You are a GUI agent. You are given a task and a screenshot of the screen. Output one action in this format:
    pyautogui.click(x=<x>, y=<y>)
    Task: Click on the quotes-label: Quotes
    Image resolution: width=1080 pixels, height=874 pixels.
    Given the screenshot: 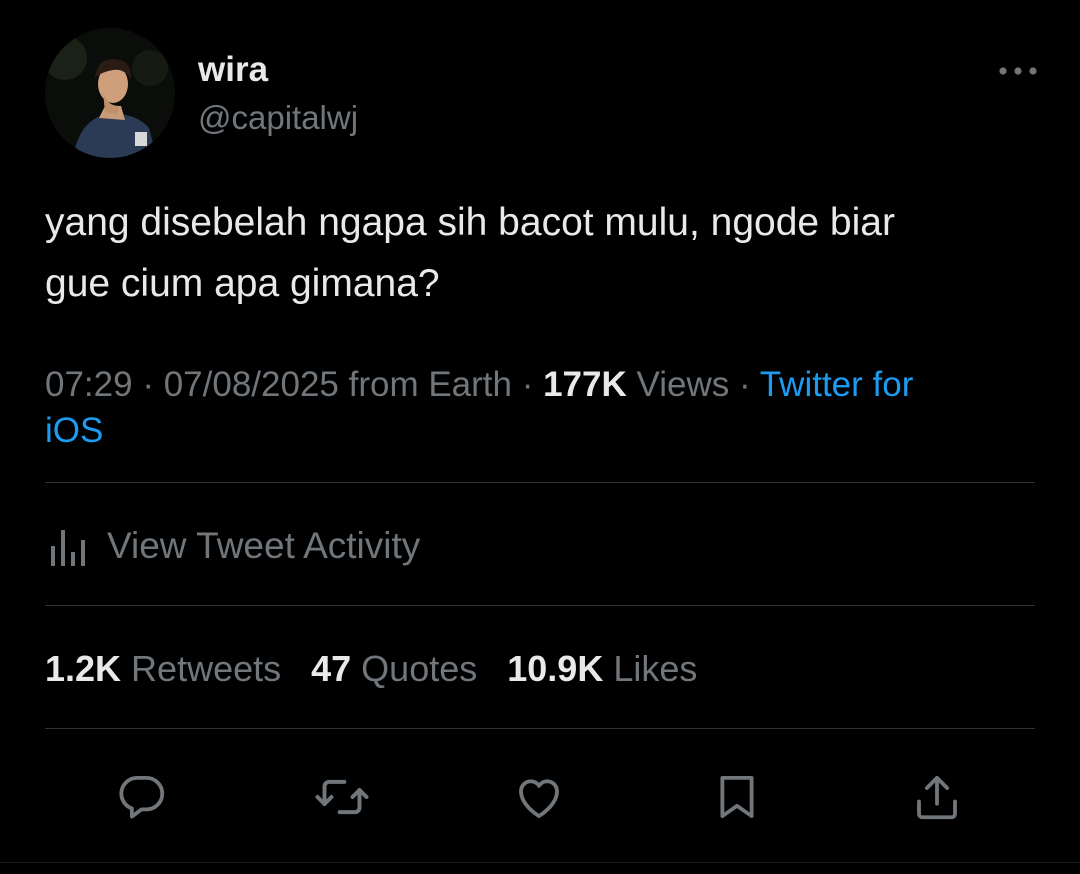 What is the action you would take?
    pyautogui.click(x=414, y=668)
    